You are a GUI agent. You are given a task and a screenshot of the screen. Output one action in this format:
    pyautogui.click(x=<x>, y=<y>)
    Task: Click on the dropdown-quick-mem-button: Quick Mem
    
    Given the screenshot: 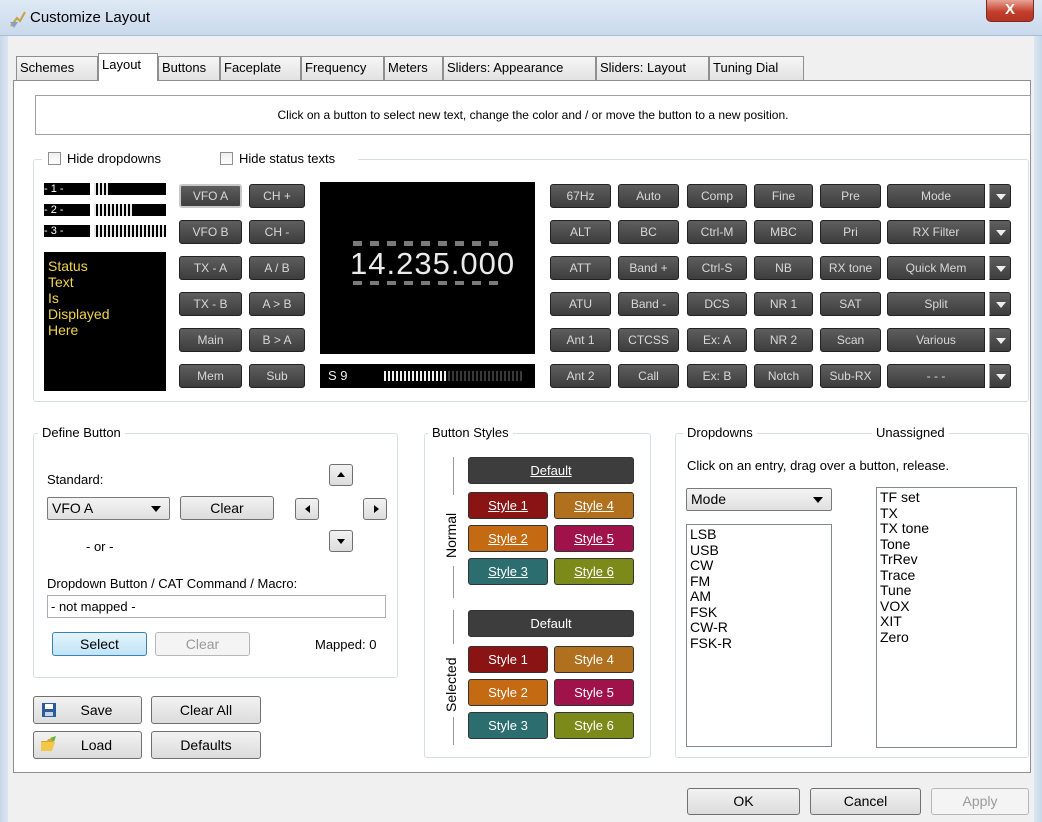 What is the action you would take?
    pyautogui.click(x=936, y=268)
    